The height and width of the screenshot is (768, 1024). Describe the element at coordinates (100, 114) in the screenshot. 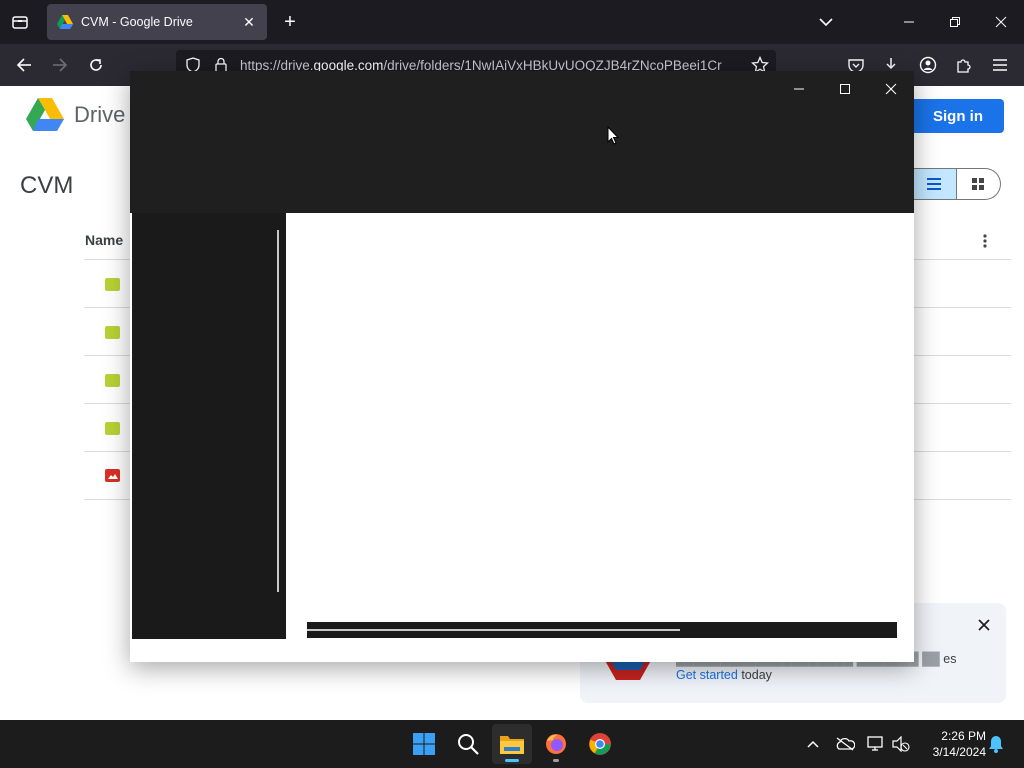

I see `drive-product-name: Drive` at that location.